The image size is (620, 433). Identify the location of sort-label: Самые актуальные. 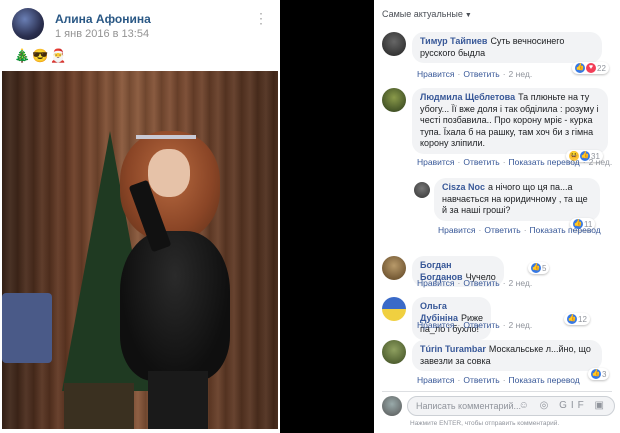
(422, 14).